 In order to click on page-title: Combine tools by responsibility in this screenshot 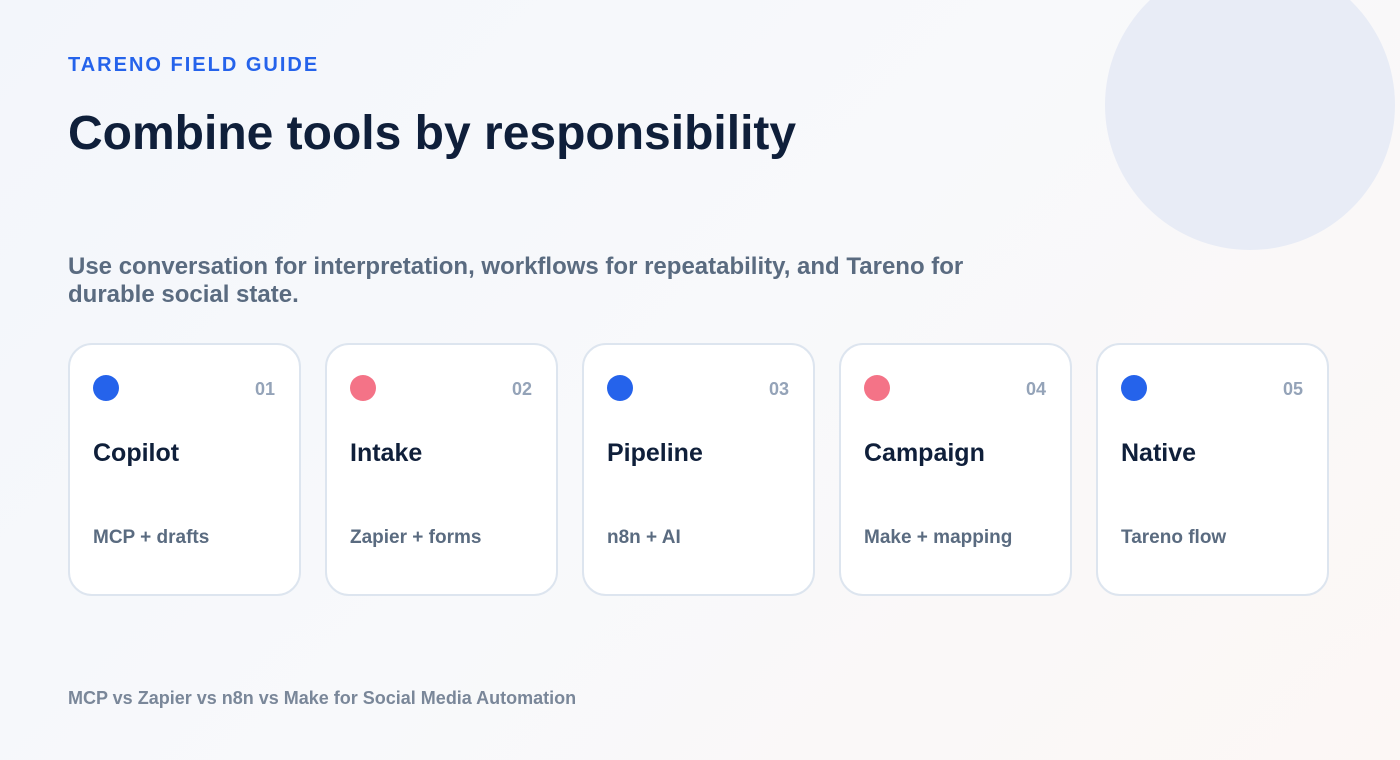, I will do `click(432, 133)`.